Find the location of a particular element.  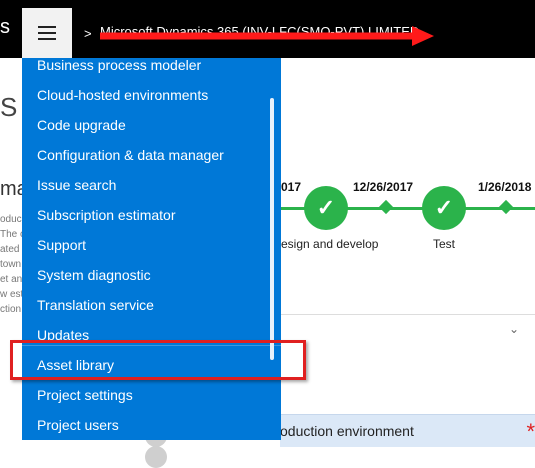

divider is located at coordinates (407, 314).